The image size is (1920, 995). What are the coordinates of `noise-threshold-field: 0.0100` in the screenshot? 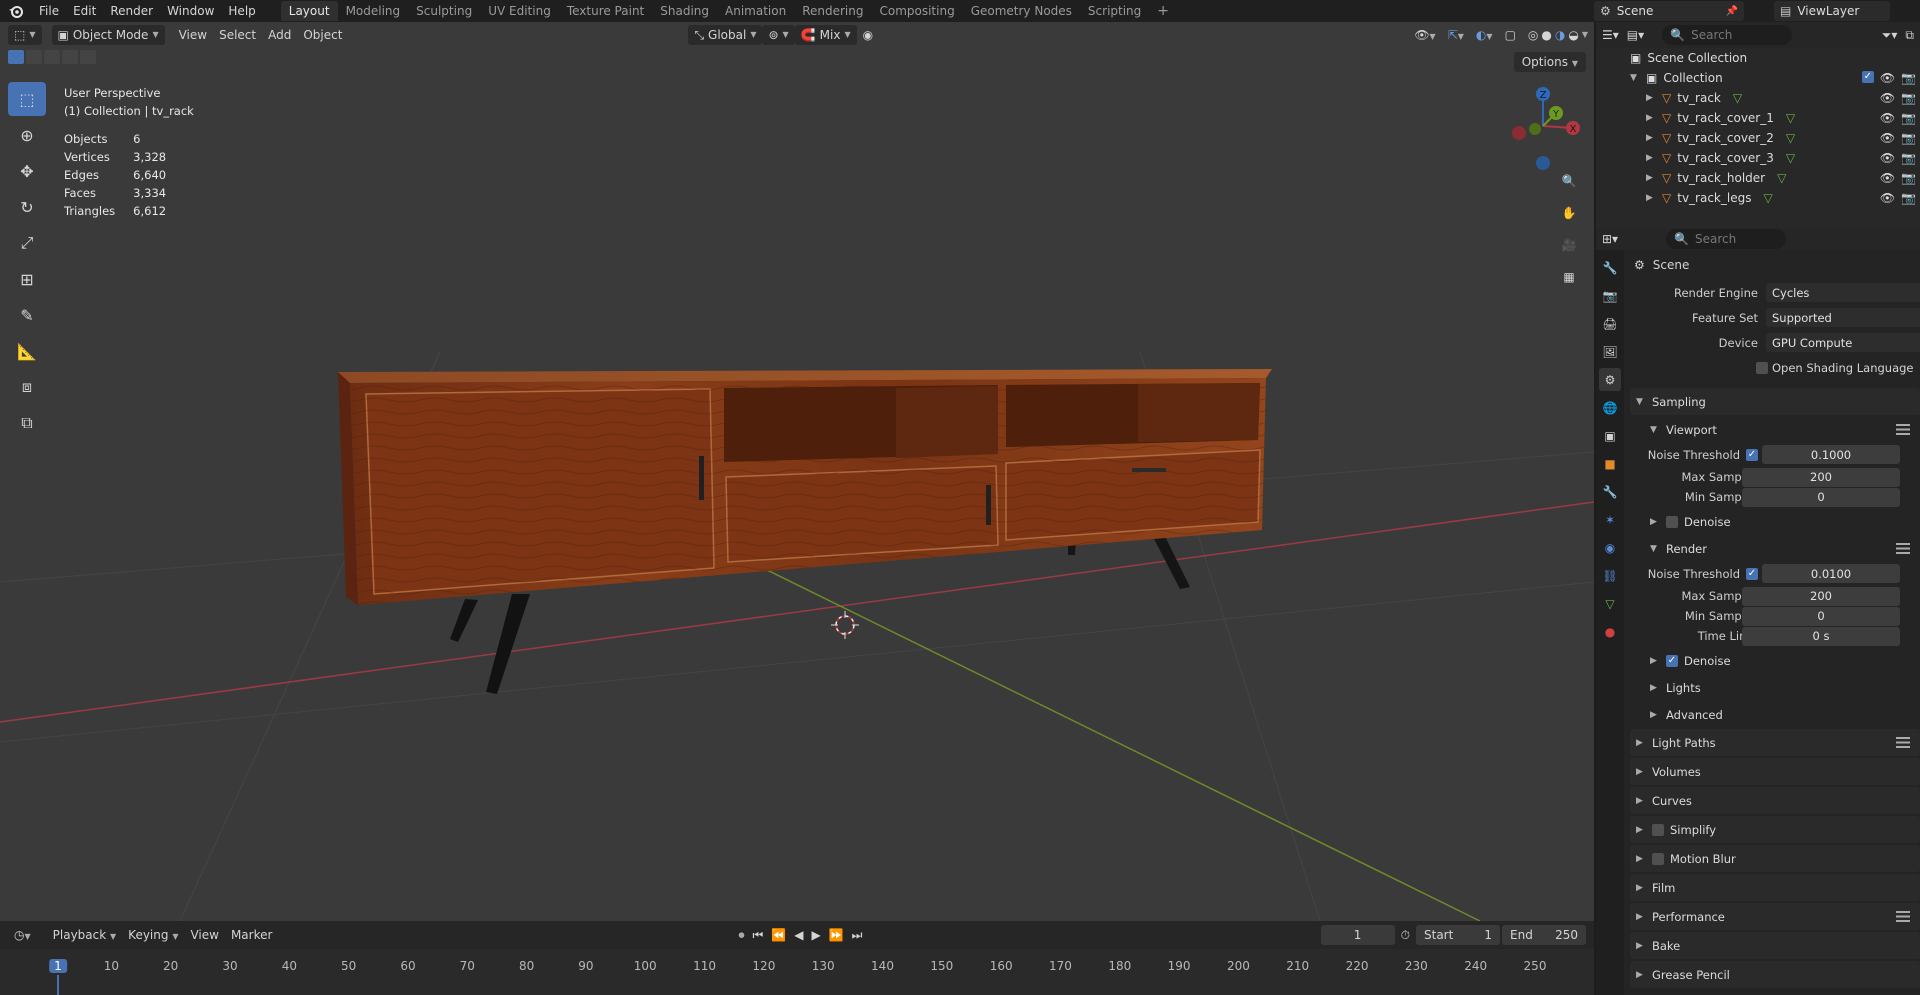 It's located at (1831, 573).